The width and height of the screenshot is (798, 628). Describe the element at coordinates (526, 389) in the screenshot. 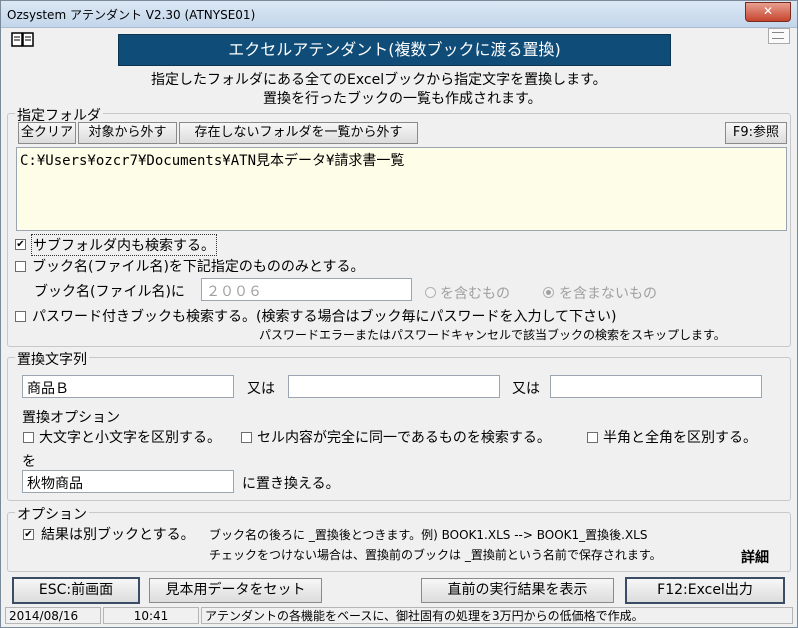

I see `or-label-2: 又は` at that location.